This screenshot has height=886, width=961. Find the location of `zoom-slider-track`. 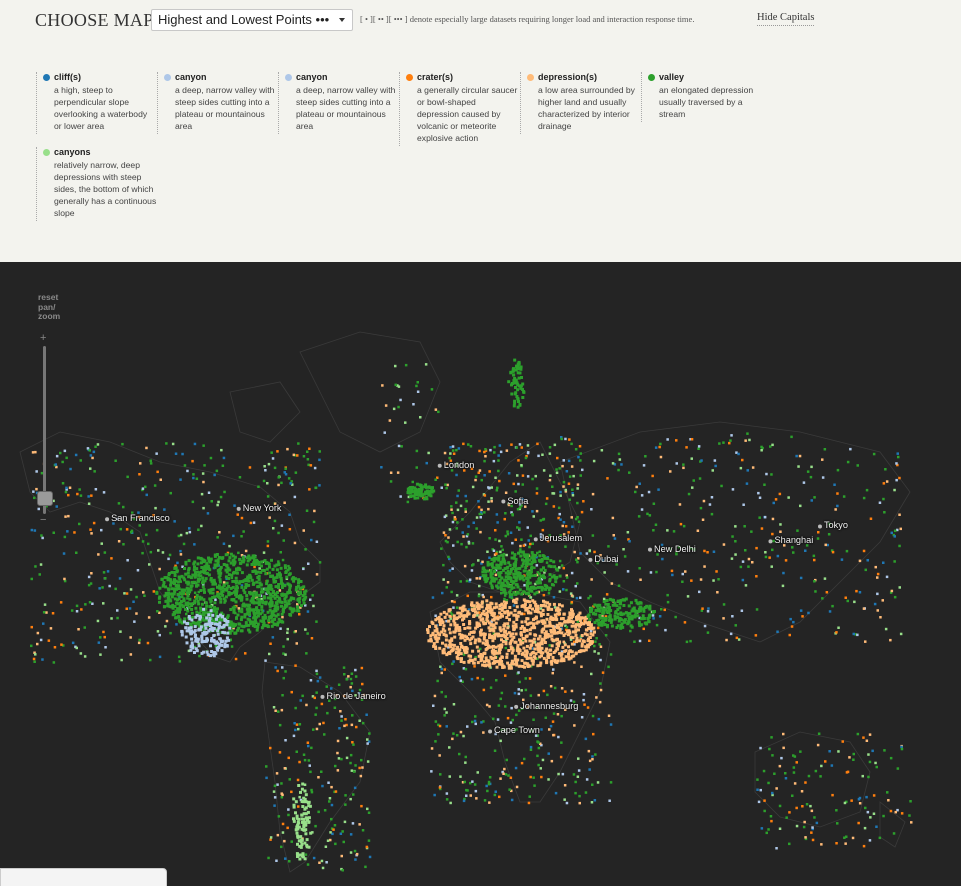

zoom-slider-track is located at coordinates (44, 430).